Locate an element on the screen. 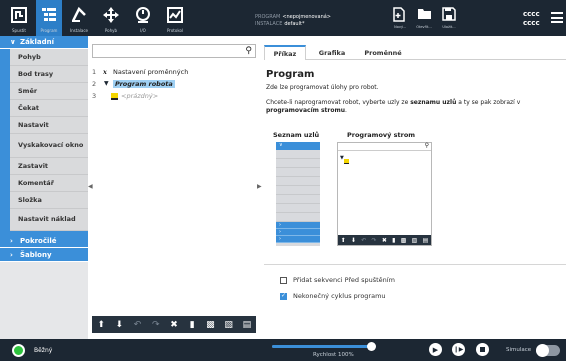 Image resolution: width=566 pixels, height=361 pixels. suppress-icon: ▤ is located at coordinates (247, 325).